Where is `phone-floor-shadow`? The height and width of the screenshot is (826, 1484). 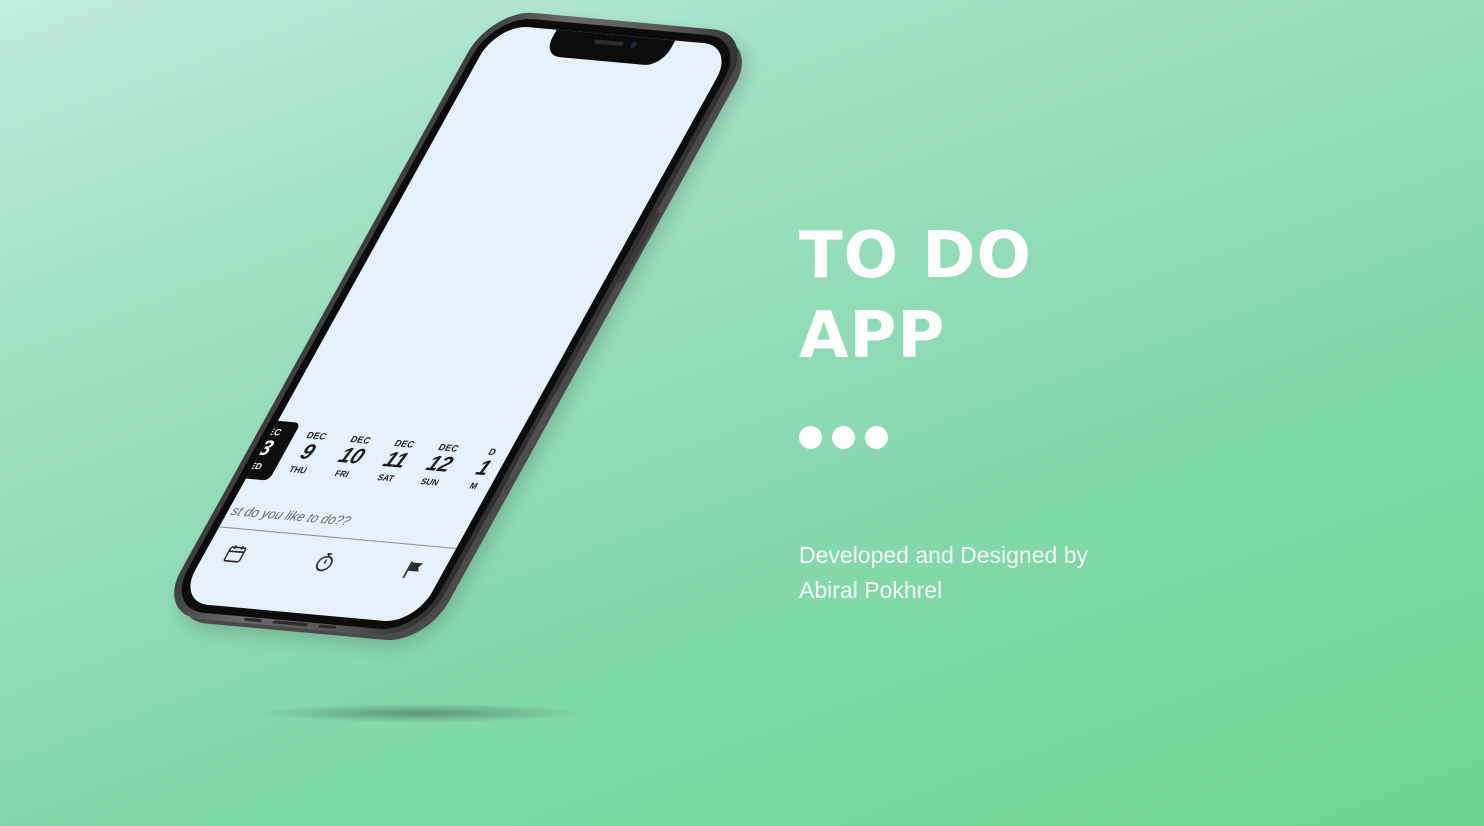
phone-floor-shadow is located at coordinates (420, 713).